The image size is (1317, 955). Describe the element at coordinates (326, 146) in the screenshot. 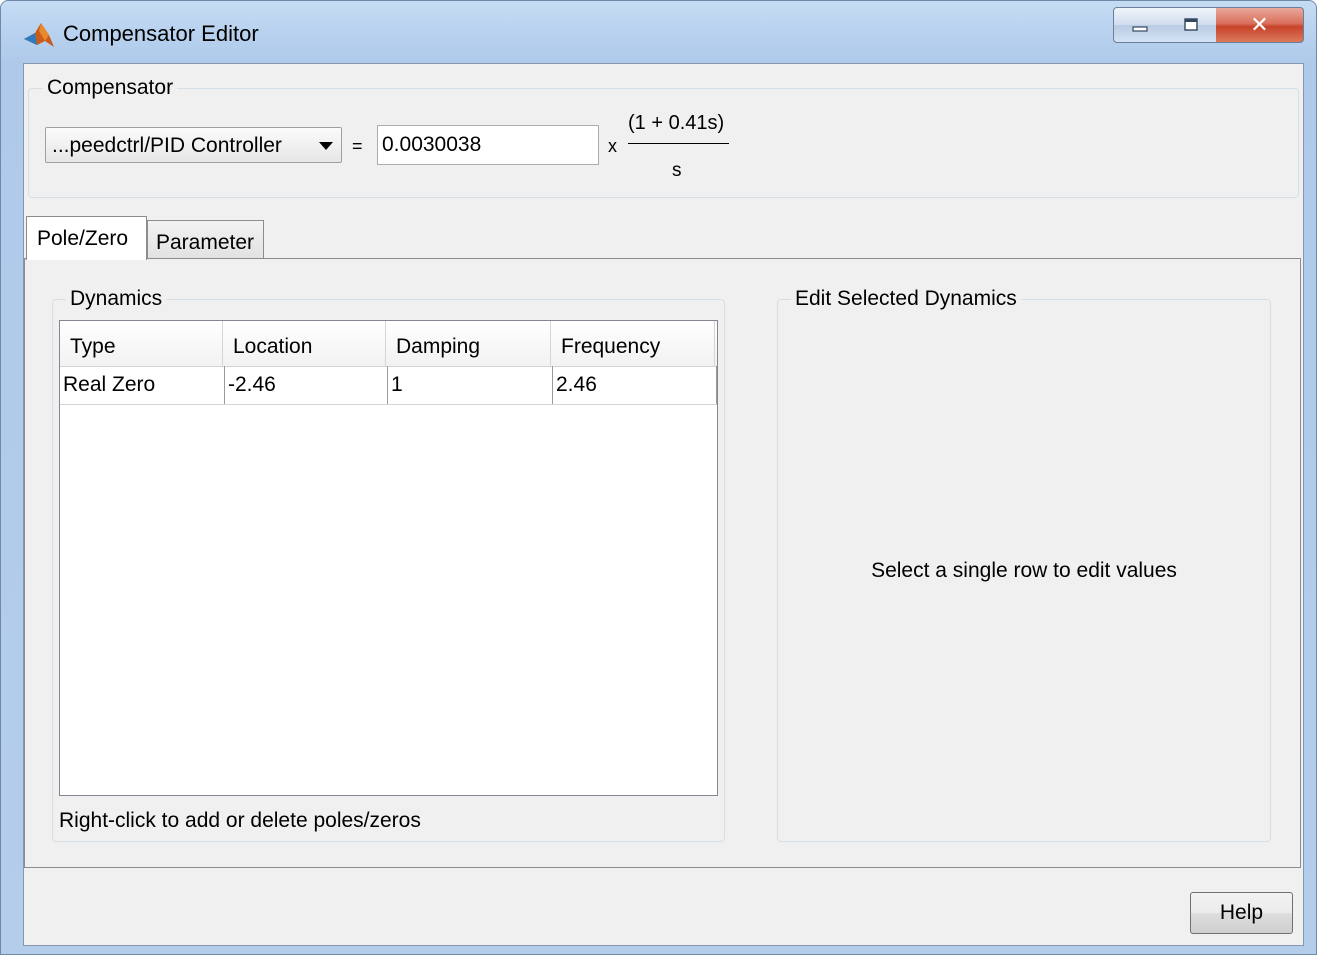

I see `chevron-down-icon` at that location.